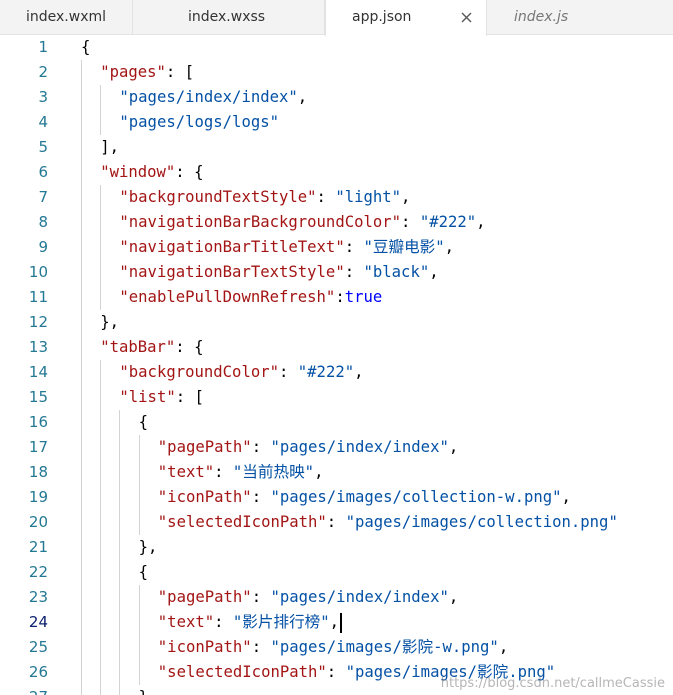  I want to click on tab-index-wxml: index.wxml, so click(66, 17).